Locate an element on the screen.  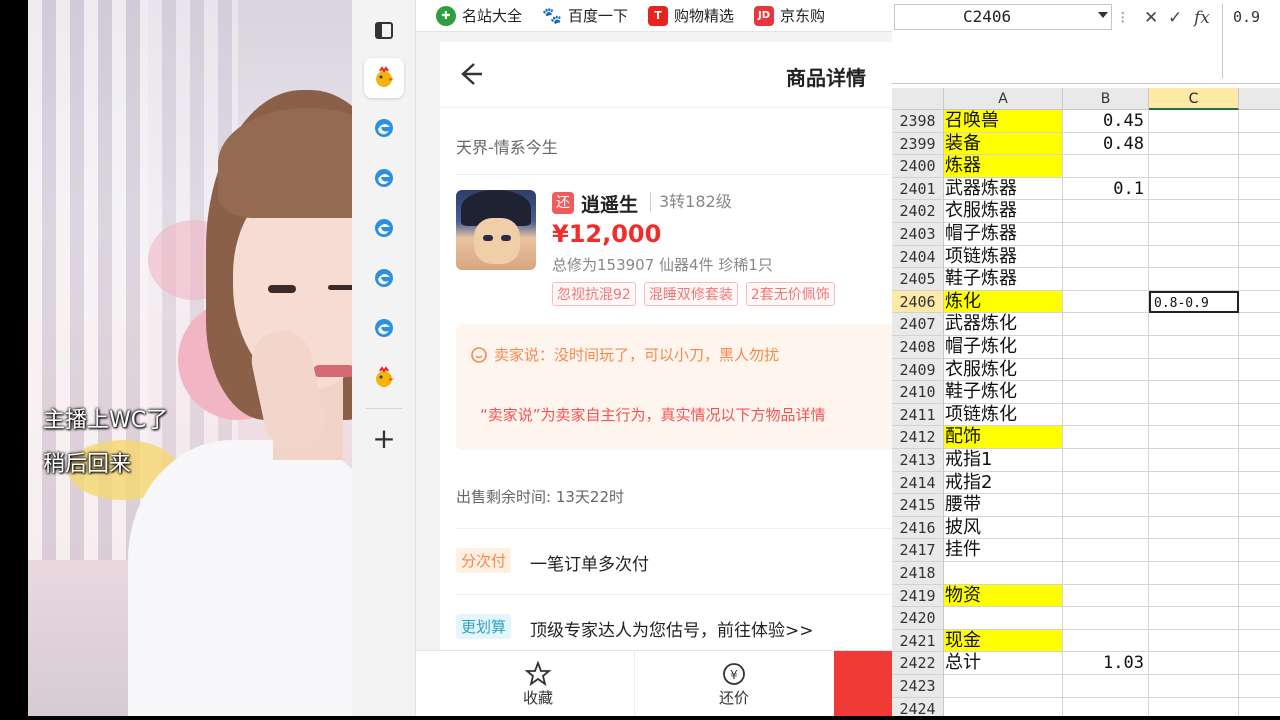
favorite-button: 收藏 is located at coordinates (538, 684).